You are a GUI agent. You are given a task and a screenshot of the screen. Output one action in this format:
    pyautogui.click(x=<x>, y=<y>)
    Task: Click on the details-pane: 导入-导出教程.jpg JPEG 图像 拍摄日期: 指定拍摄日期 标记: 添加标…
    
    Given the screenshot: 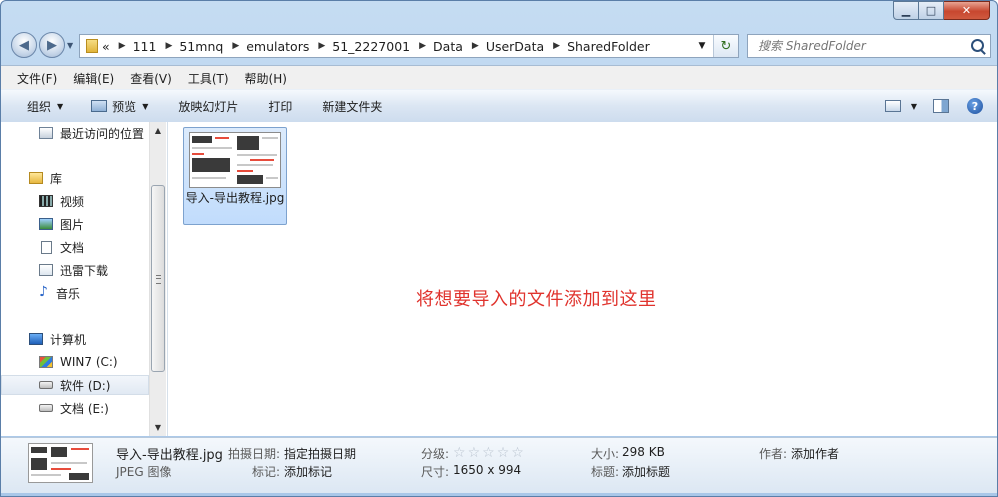 What is the action you would take?
    pyautogui.click(x=499, y=465)
    